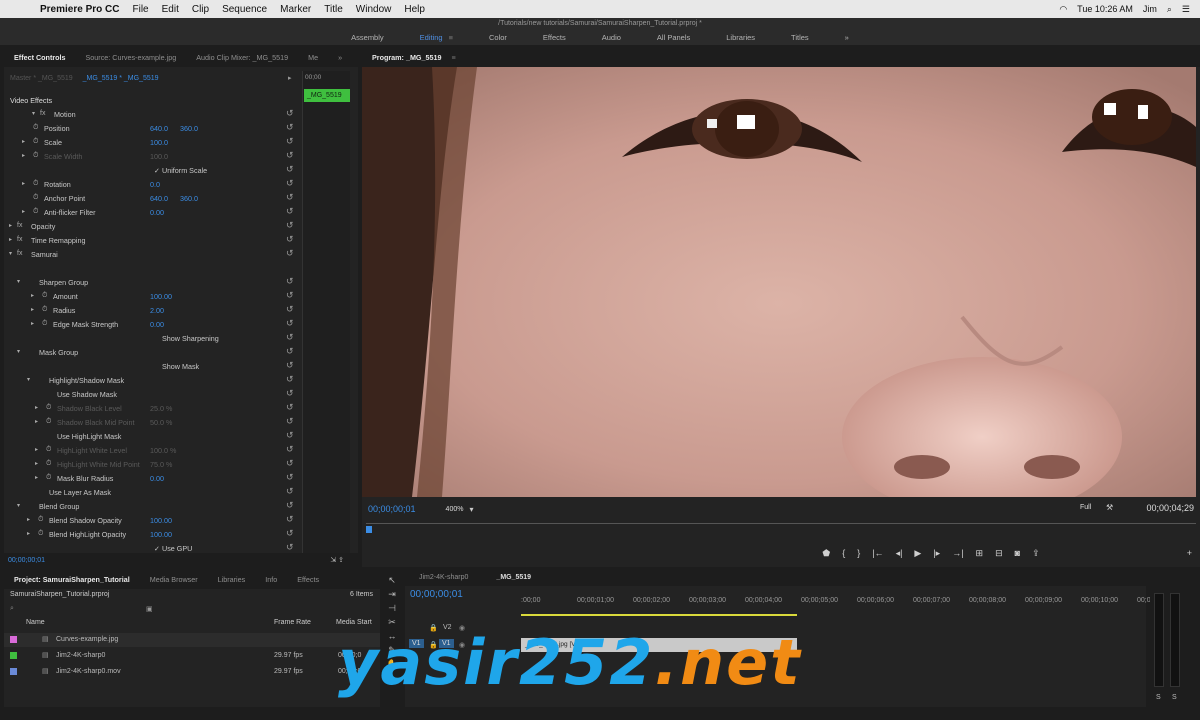 The height and width of the screenshot is (720, 1200). Describe the element at coordinates (154, 380) in the screenshot. I see `effect-row: ▾ Highlight/Shadow Mask ↺` at that location.